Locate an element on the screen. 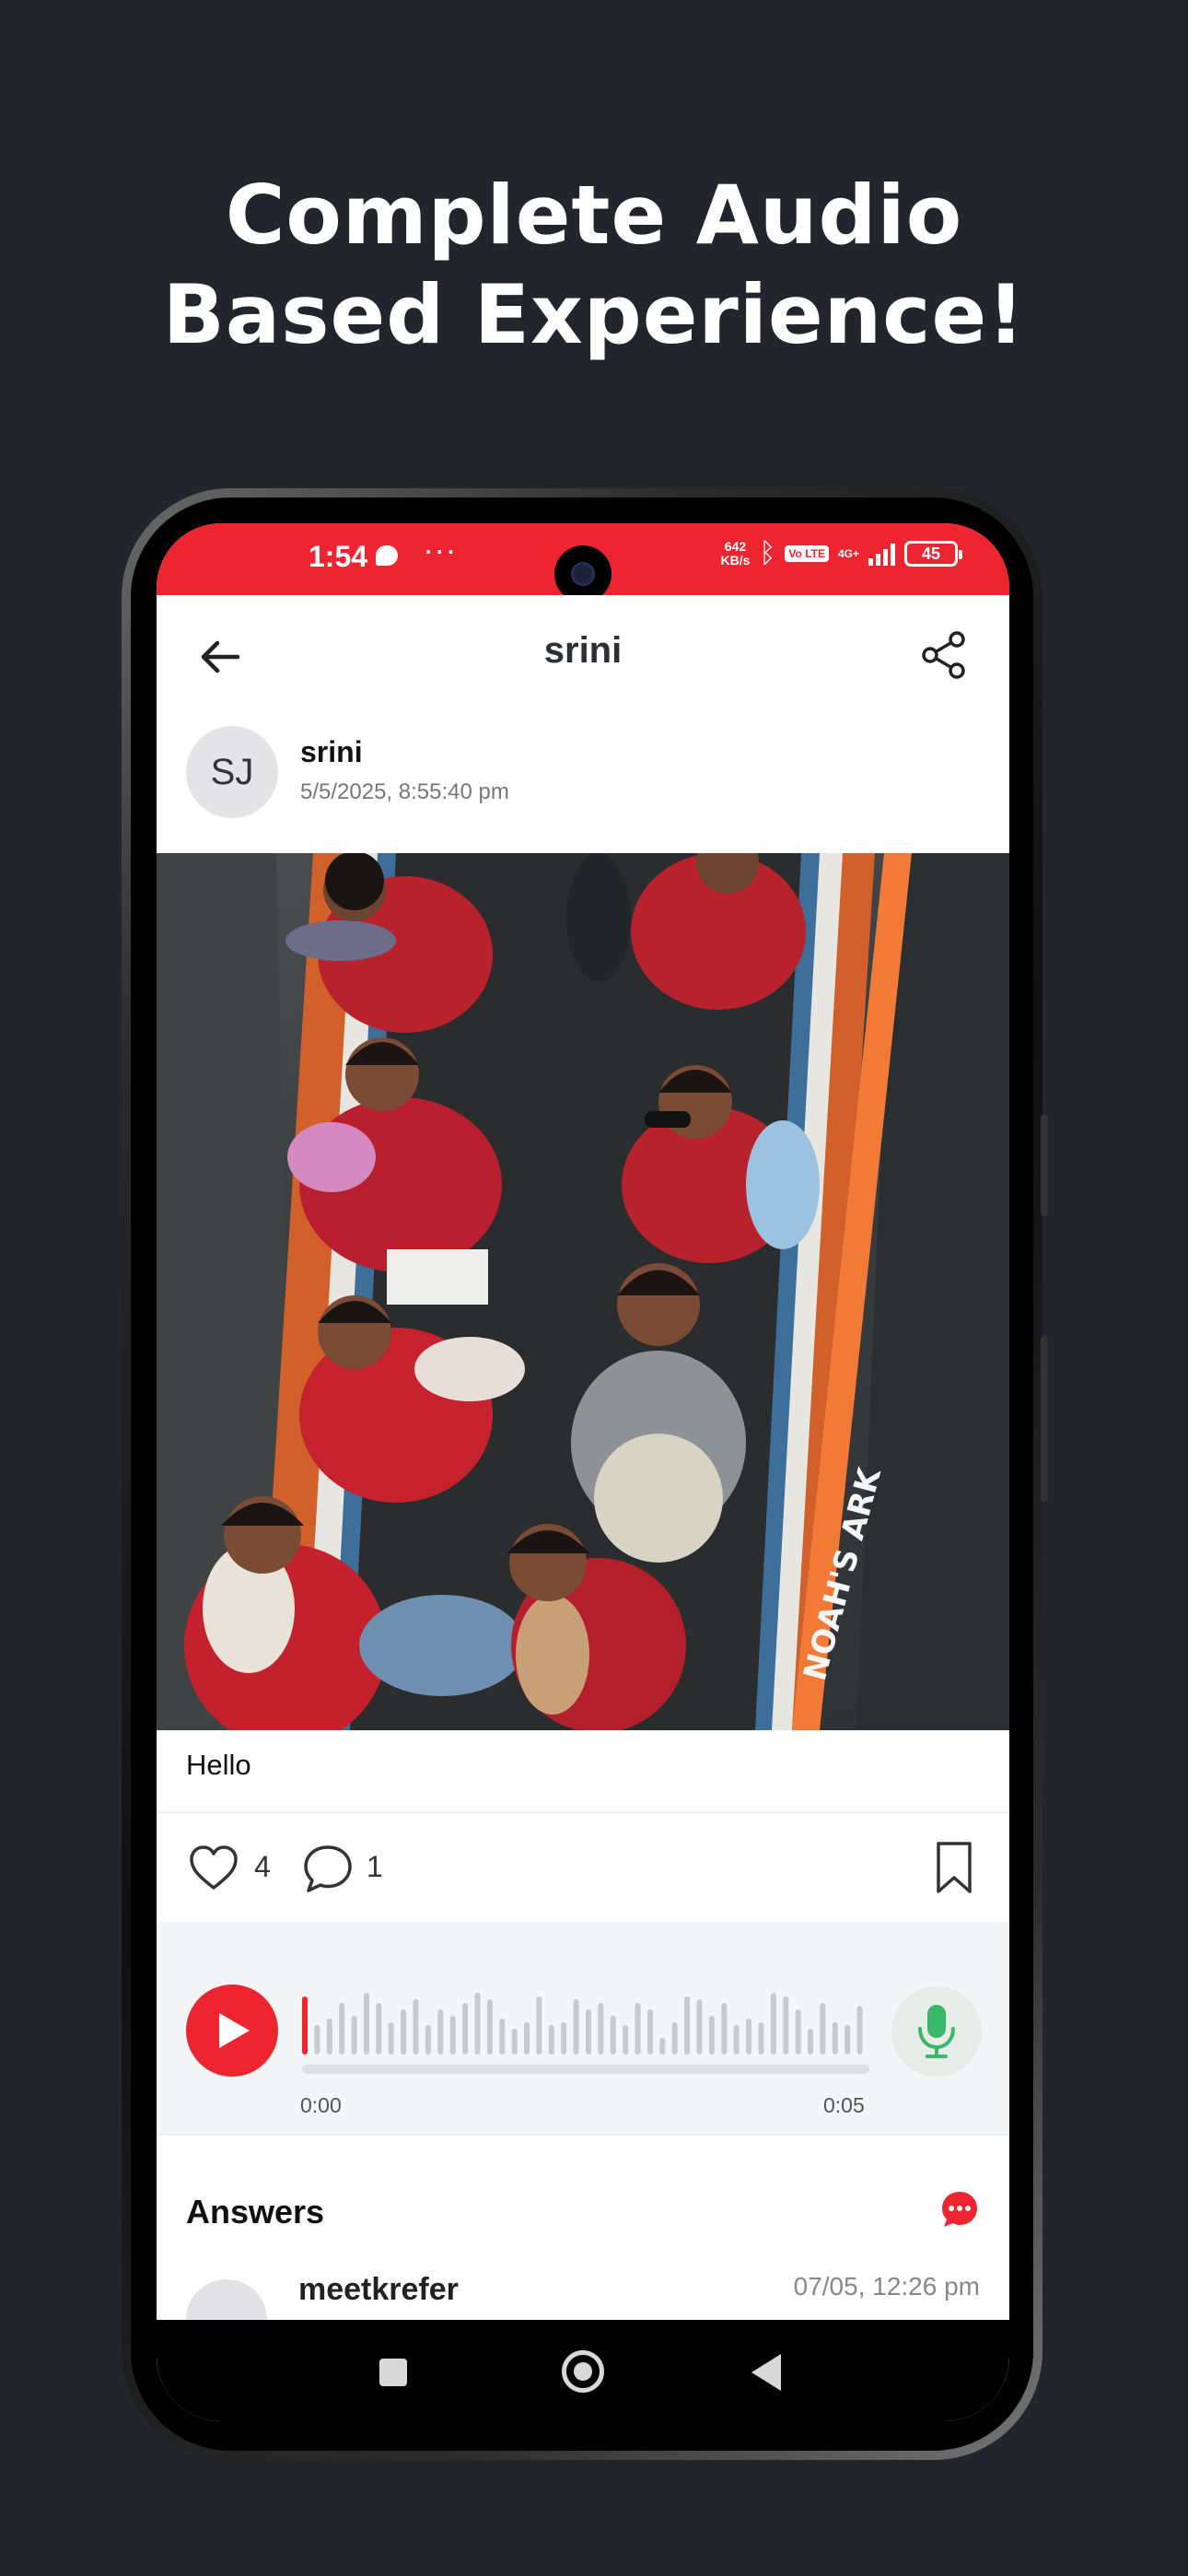  author-name: srini is located at coordinates (331, 752).